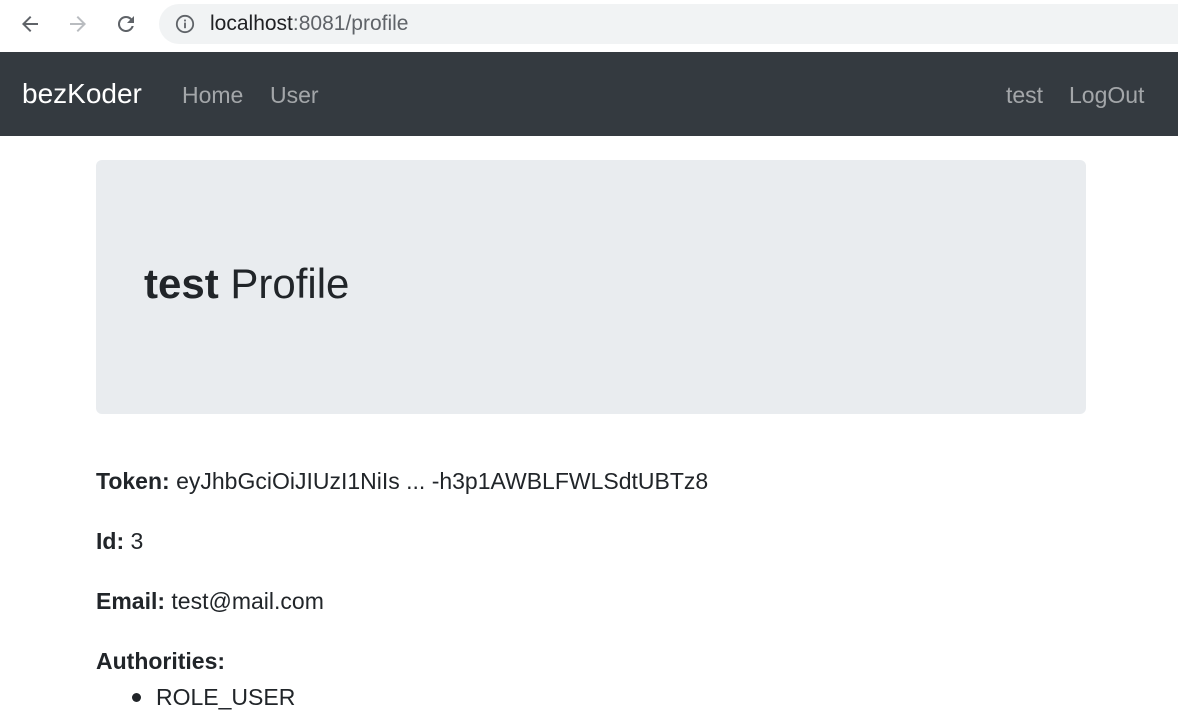  Describe the element at coordinates (185, 24) in the screenshot. I see `info-icon` at that location.